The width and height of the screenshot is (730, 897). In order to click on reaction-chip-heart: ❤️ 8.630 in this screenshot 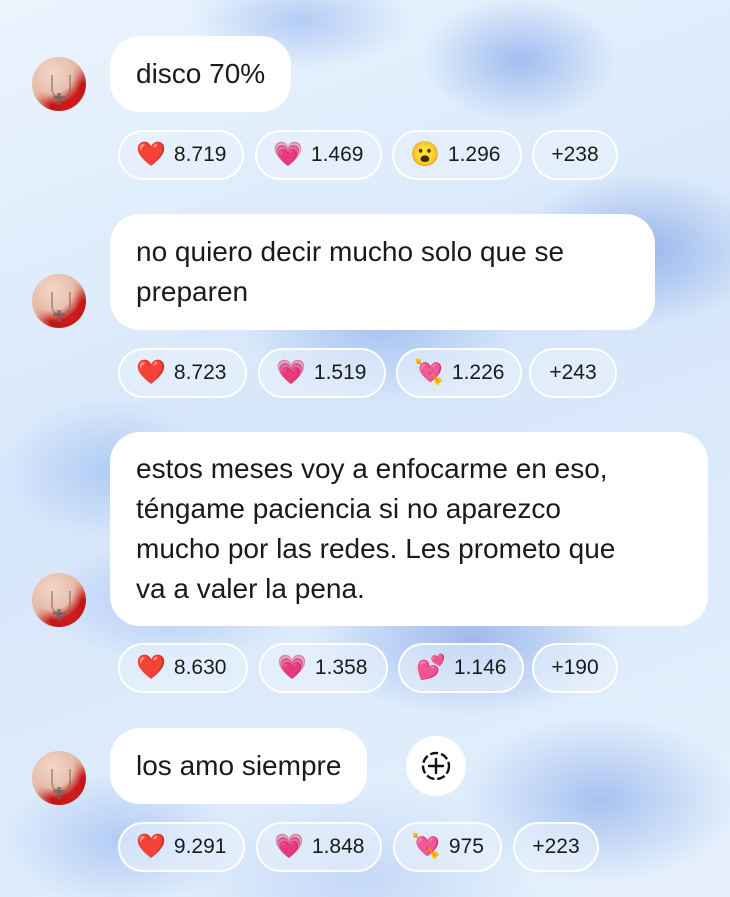, I will do `click(183, 668)`.